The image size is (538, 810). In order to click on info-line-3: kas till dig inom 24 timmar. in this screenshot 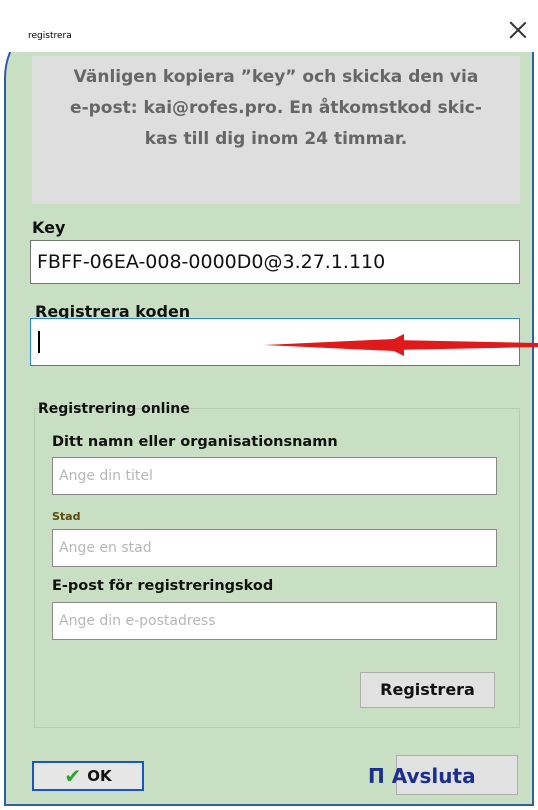, I will do `click(276, 139)`.